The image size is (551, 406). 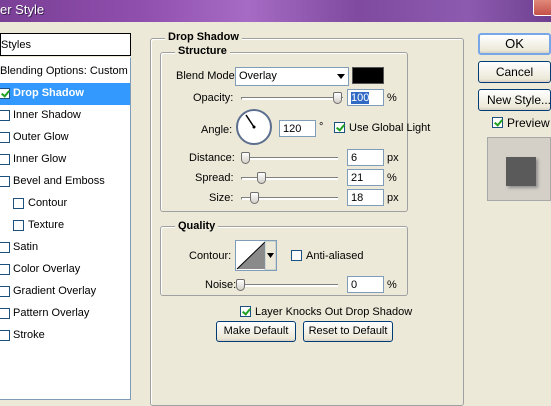 What do you see at coordinates (254, 198) in the screenshot?
I see `size-slider-thumb` at bounding box center [254, 198].